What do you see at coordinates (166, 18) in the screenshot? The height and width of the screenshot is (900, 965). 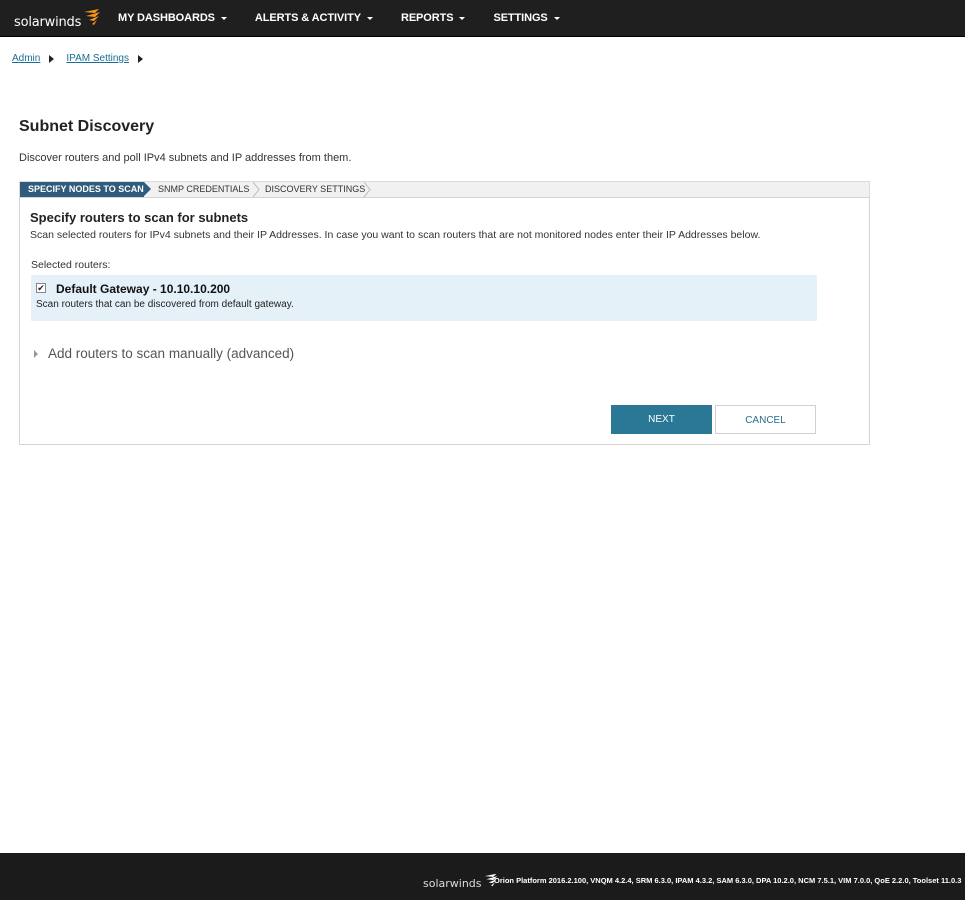 I see `nav-my-dashboards-label: MY DASHBOARDS` at bounding box center [166, 18].